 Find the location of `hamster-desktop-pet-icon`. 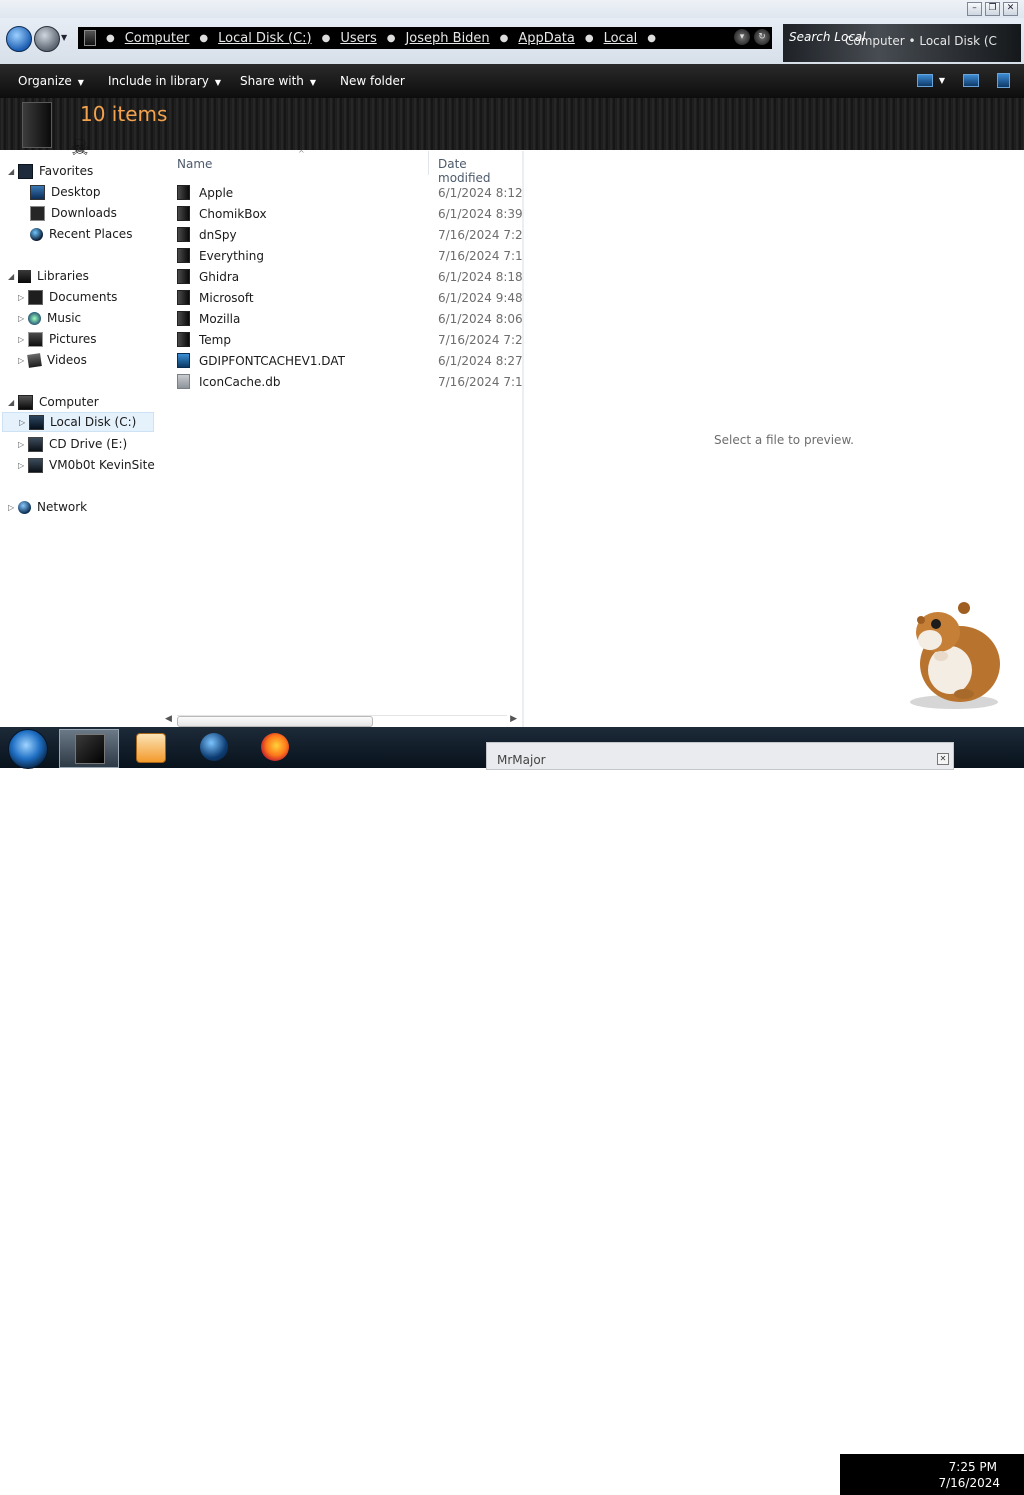

hamster-desktop-pet-icon is located at coordinates (952, 654).